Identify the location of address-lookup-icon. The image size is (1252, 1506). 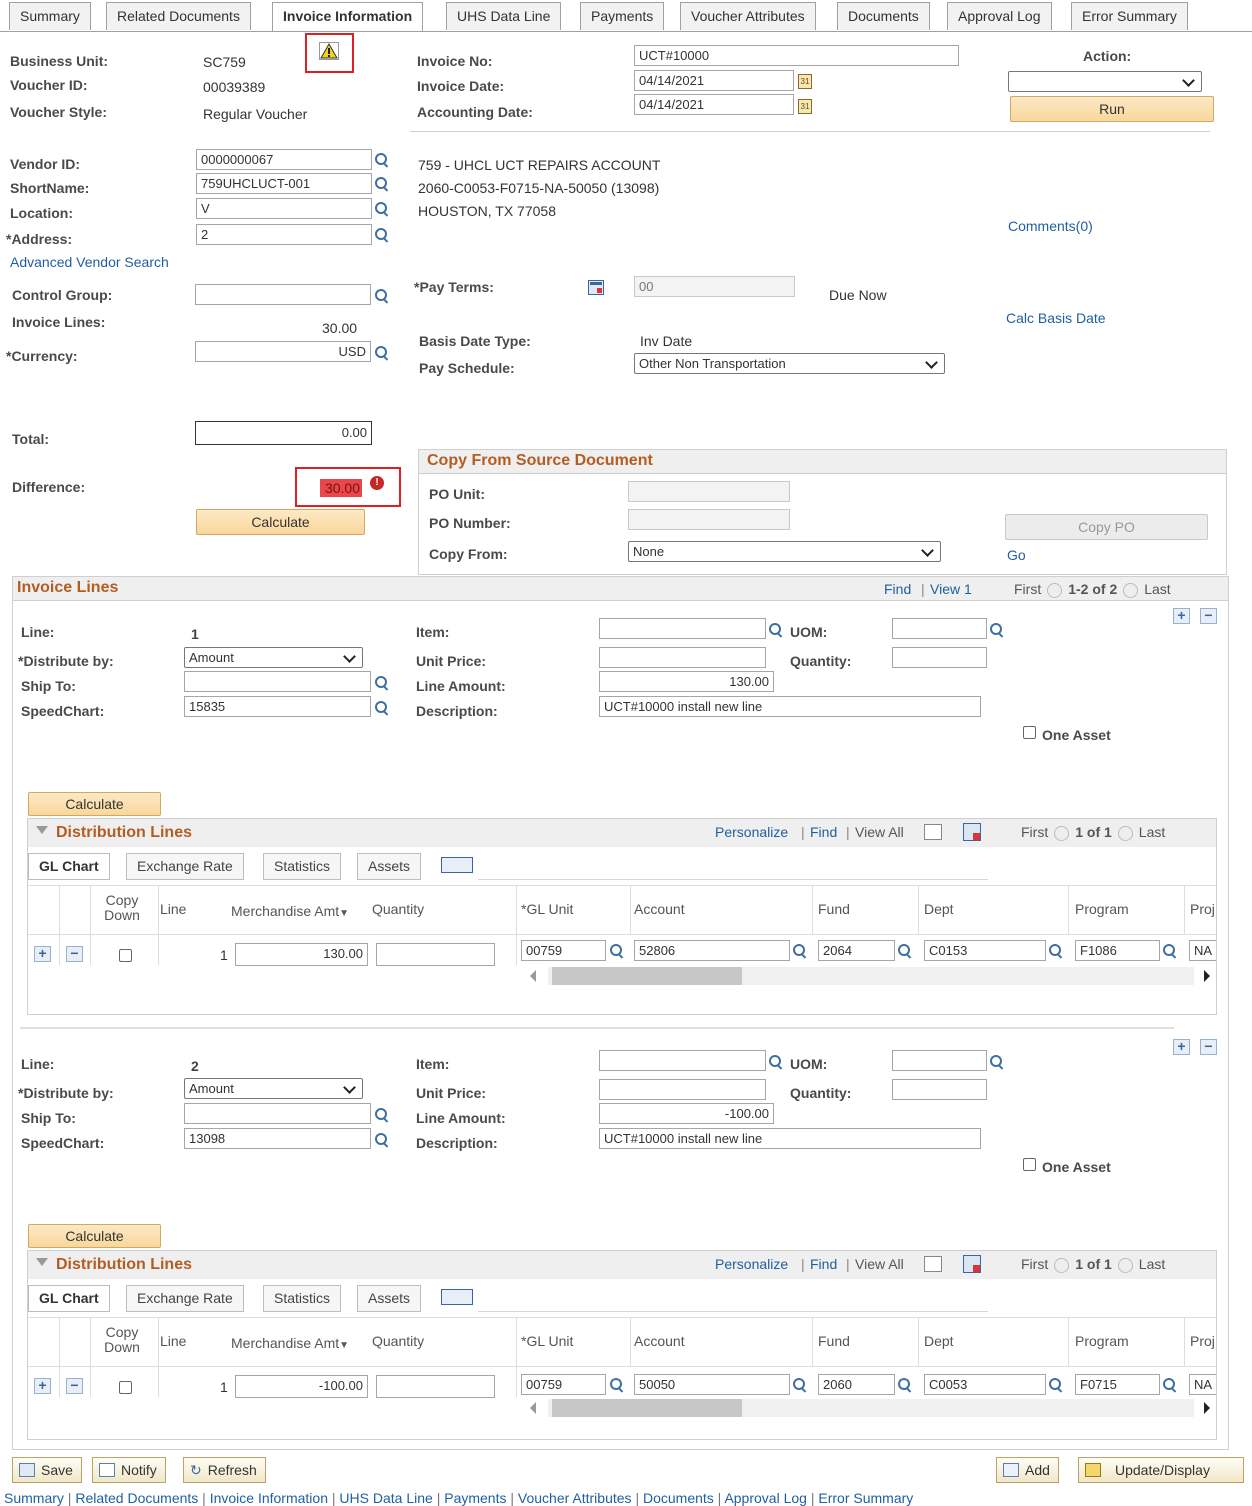
(382, 235).